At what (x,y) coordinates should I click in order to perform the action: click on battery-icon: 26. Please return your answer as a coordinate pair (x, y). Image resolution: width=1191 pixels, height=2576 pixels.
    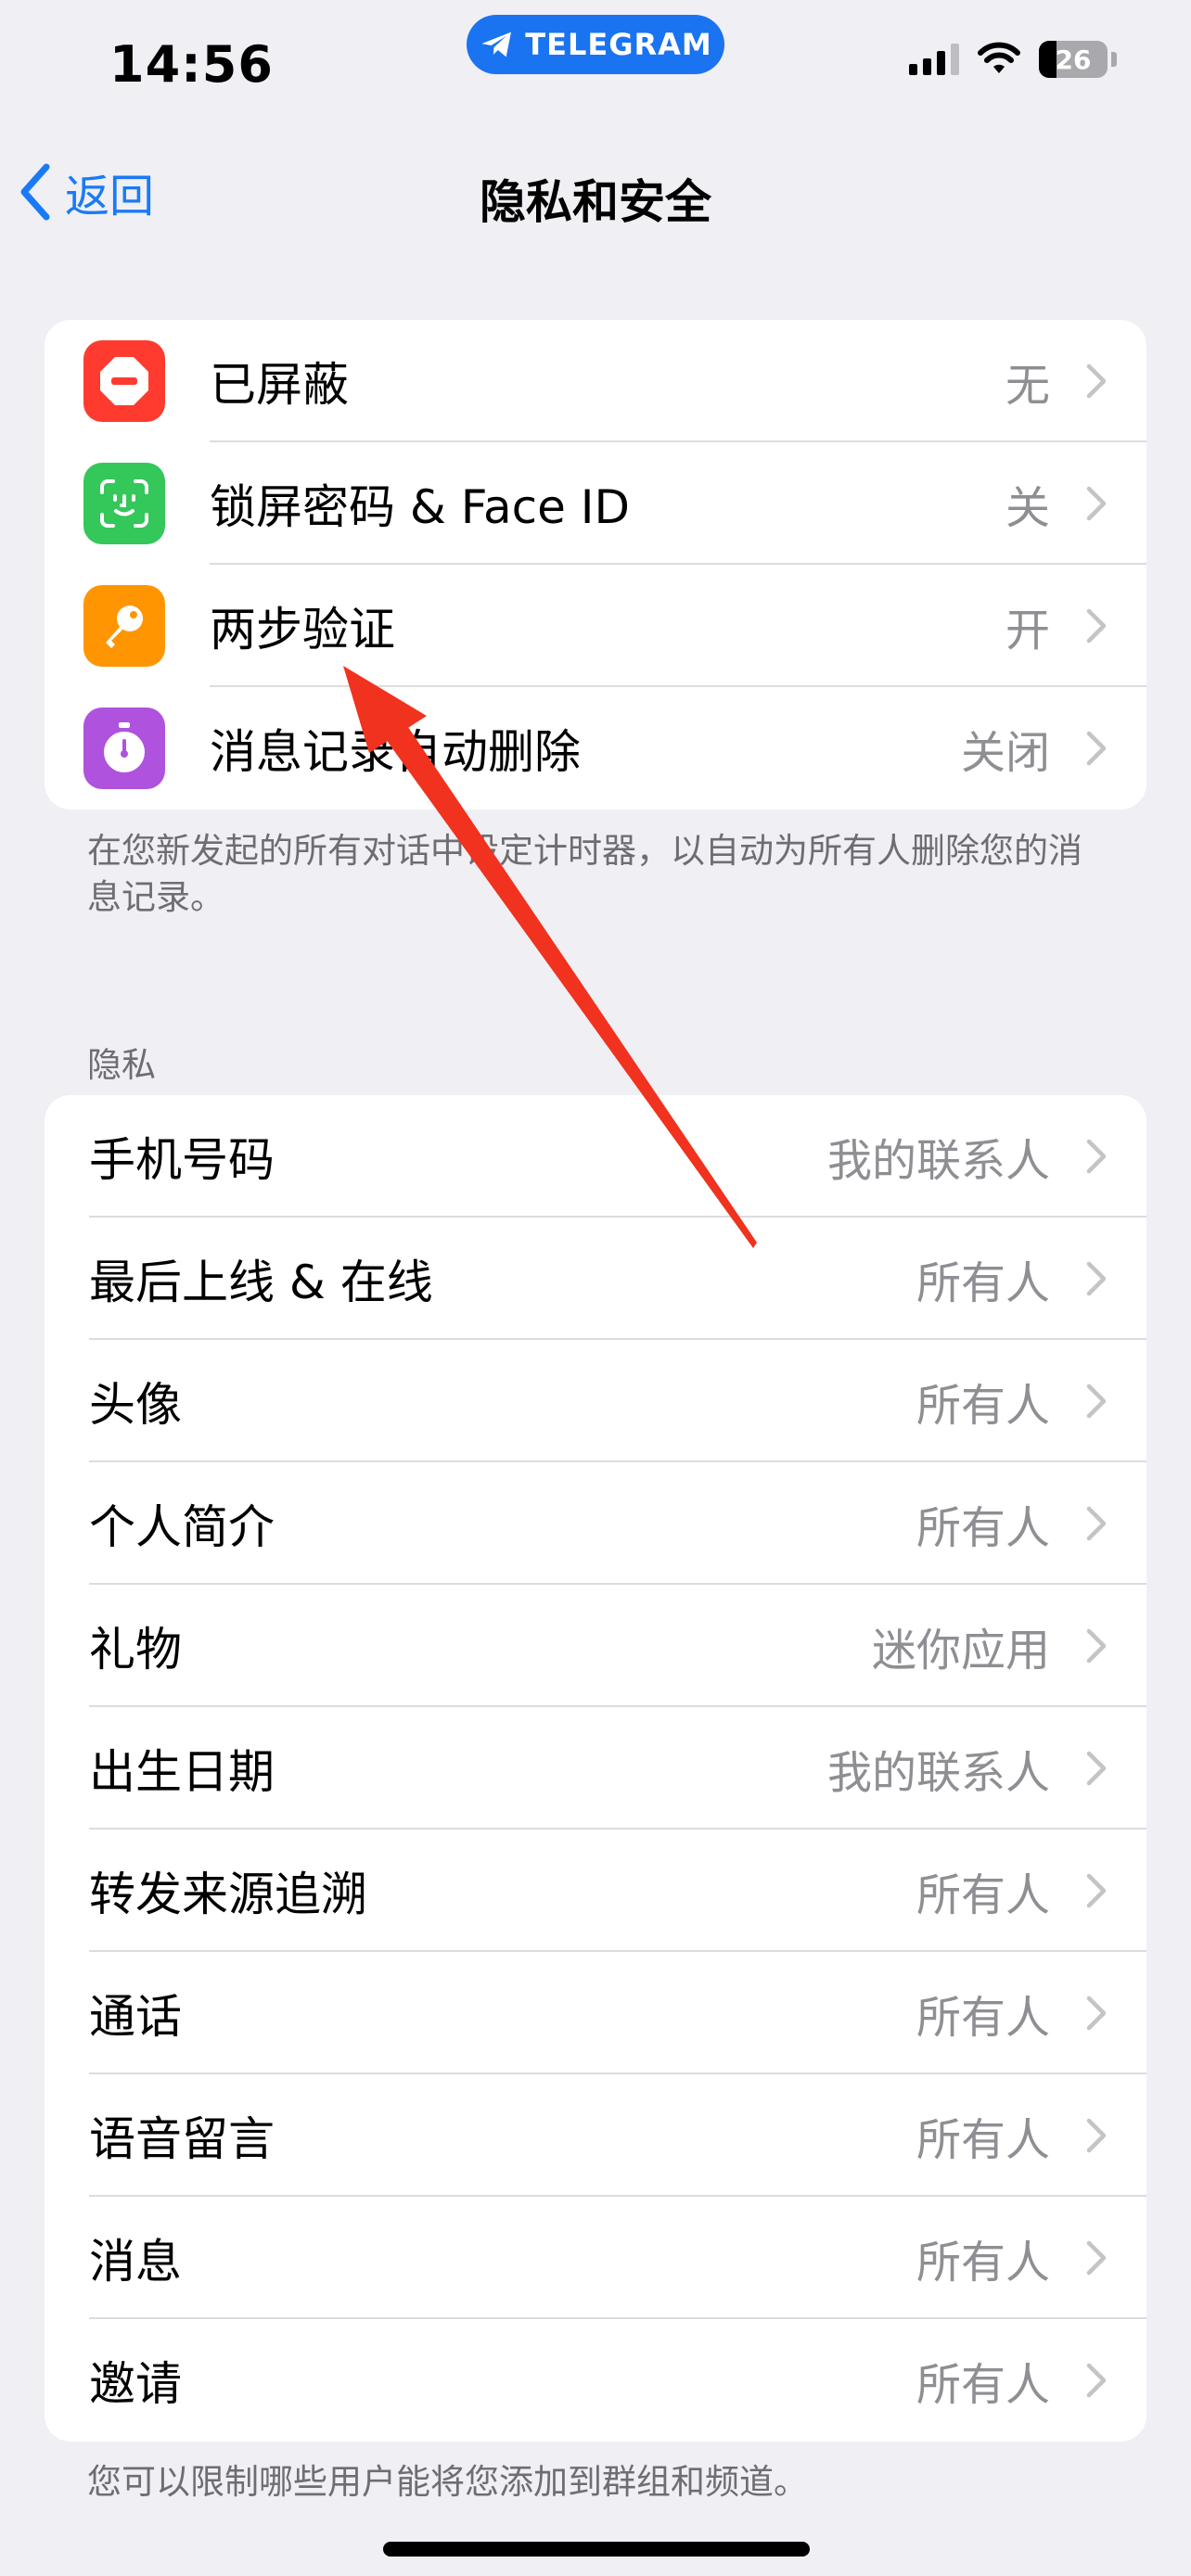
    Looking at the image, I should click on (1073, 59).